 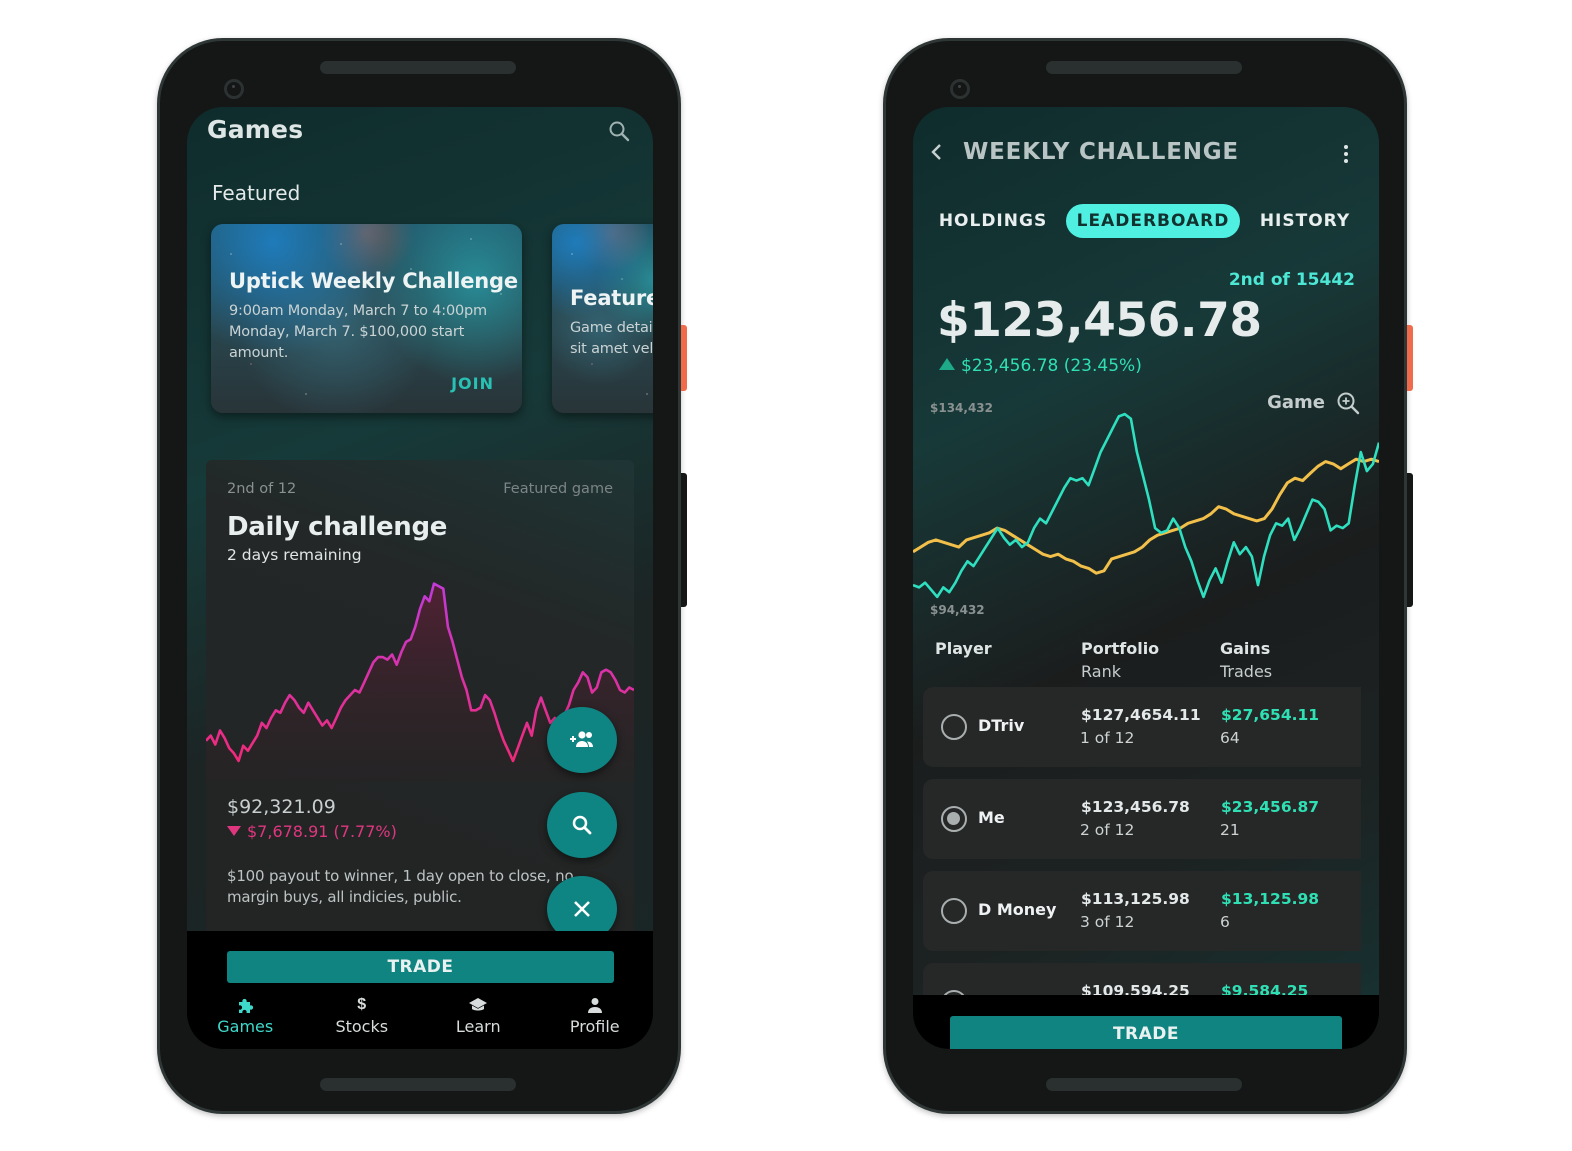 I want to click on nav-label: Learn, so click(x=478, y=1026).